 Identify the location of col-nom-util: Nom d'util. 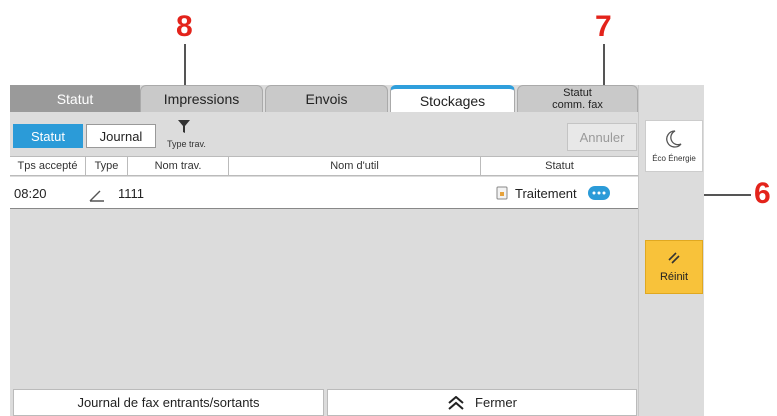
(355, 166).